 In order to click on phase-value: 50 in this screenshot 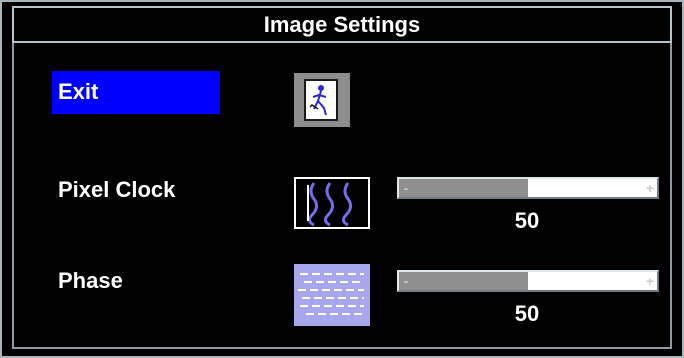, I will do `click(527, 313)`.